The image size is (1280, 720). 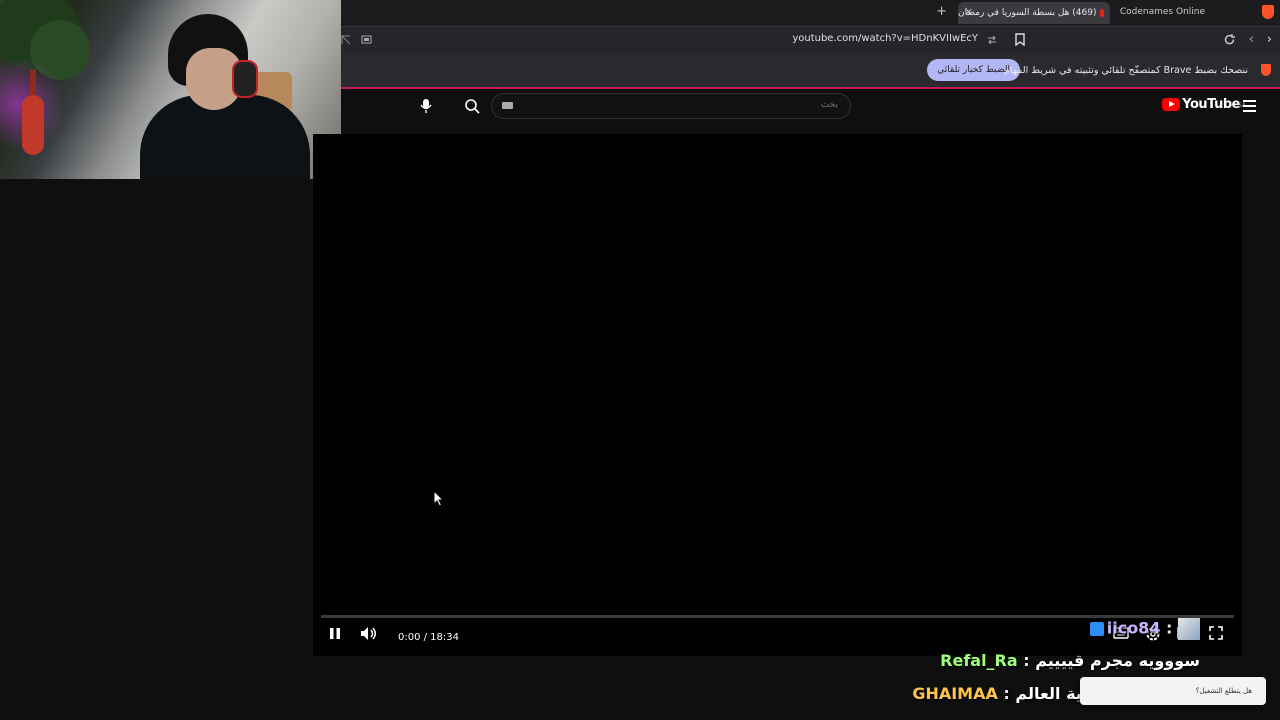 I want to click on search-placeholder: بحث, so click(x=829, y=105).